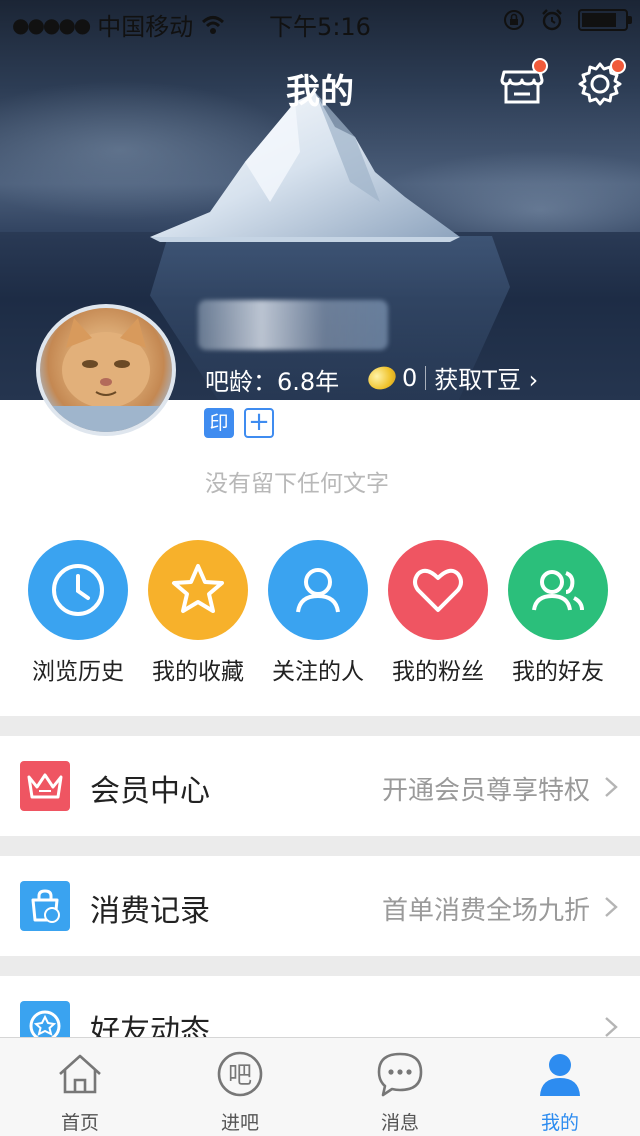 This screenshot has width=640, height=1136. What do you see at coordinates (106, 375) in the screenshot?
I see `cat-avatar-image` at bounding box center [106, 375].